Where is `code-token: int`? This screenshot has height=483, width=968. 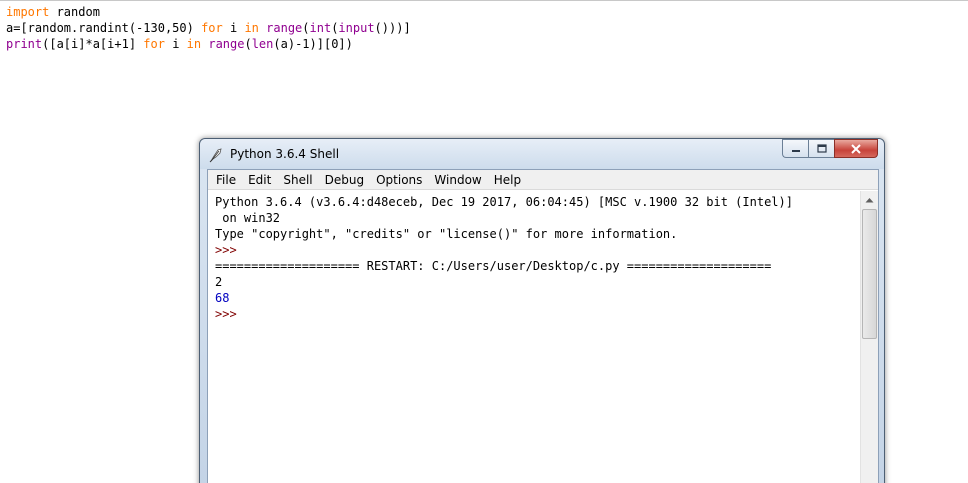
code-token: int is located at coordinates (320, 28).